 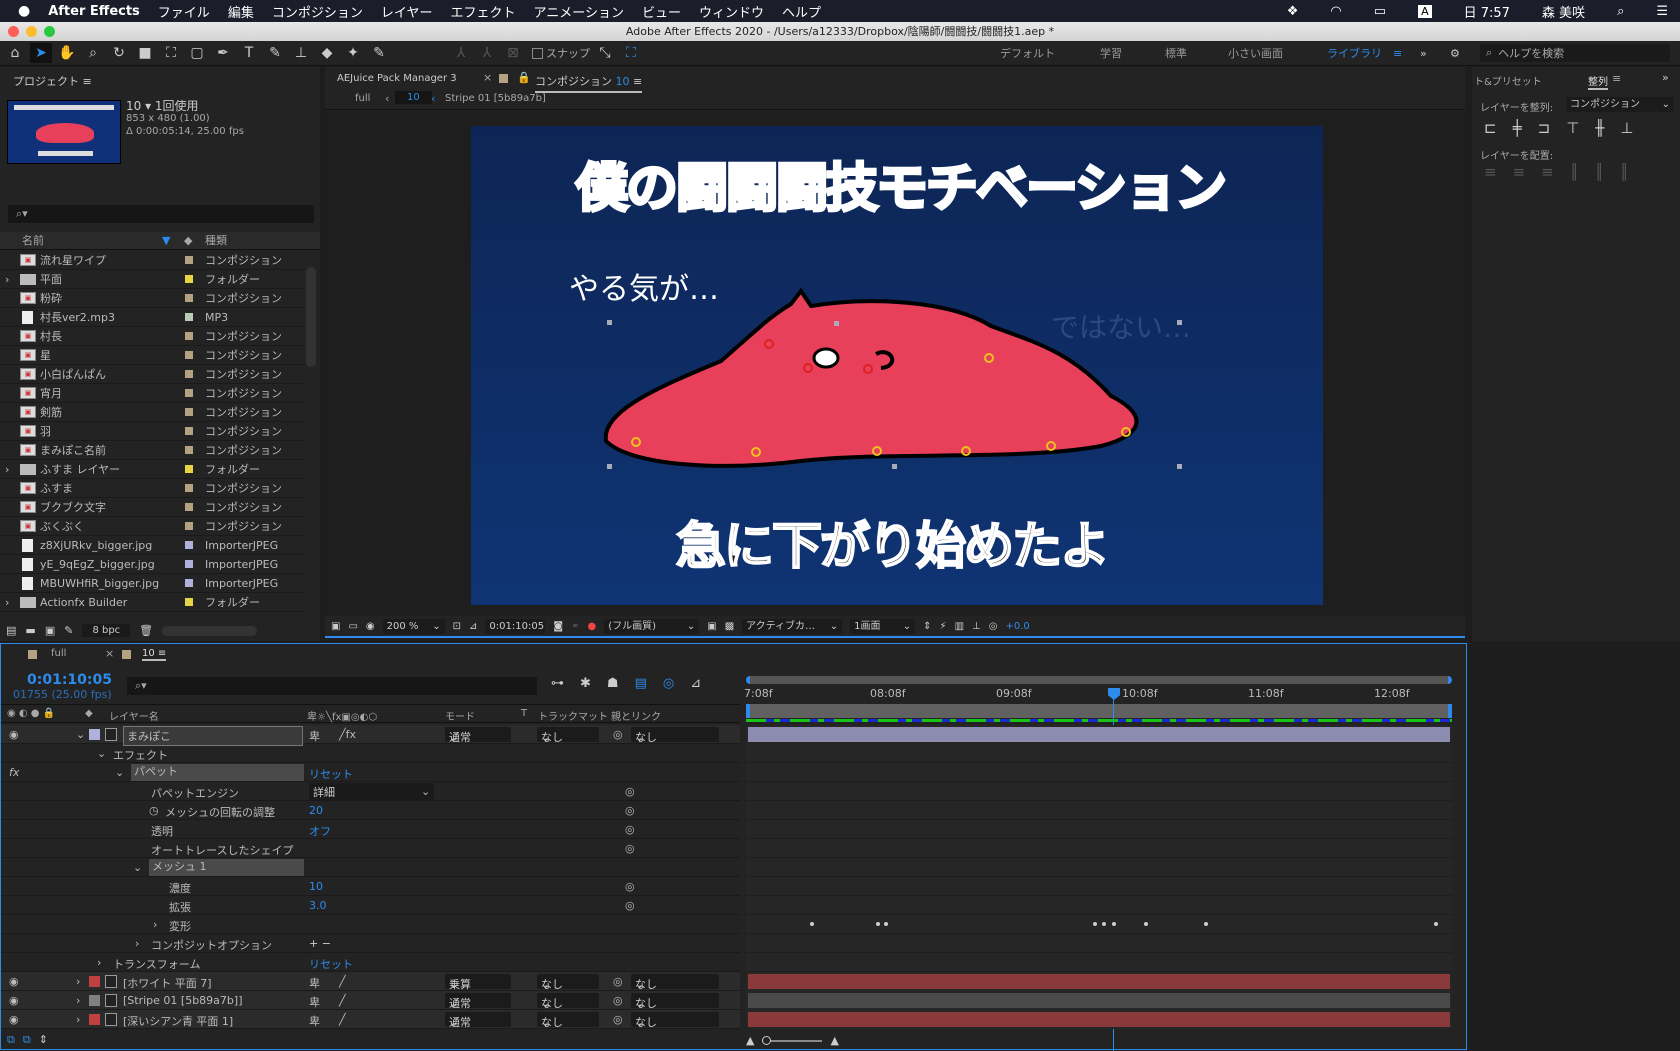 I want to click on tab-aejuice: AEJuice Pack Manager 3, so click(x=397, y=78).